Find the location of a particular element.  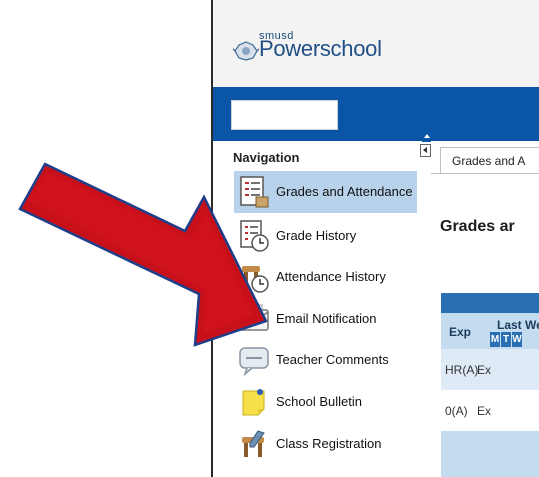

tab-divider is located at coordinates (485, 173).